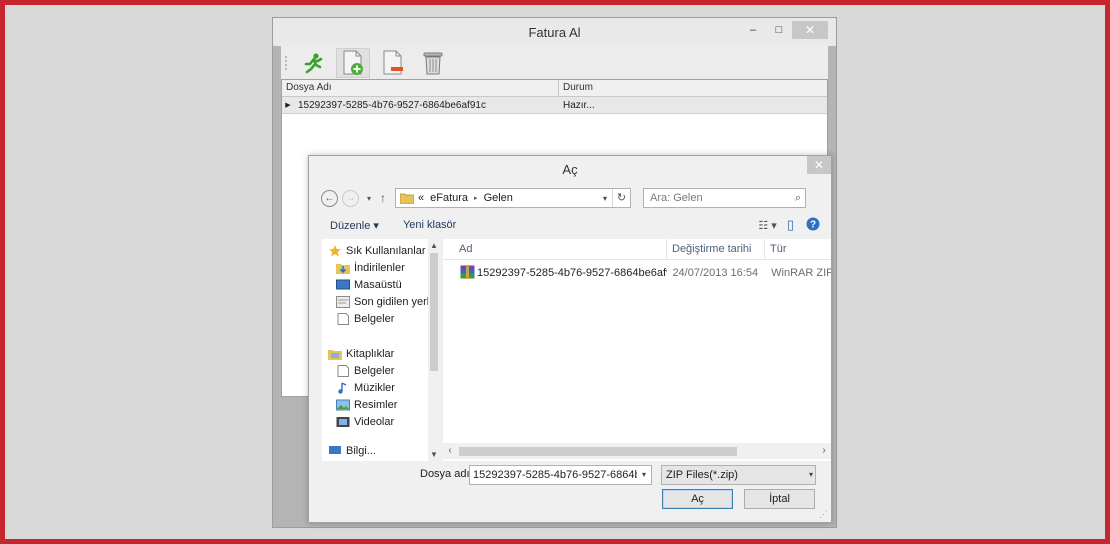  What do you see at coordinates (407, 198) in the screenshot?
I see `folder-icon` at bounding box center [407, 198].